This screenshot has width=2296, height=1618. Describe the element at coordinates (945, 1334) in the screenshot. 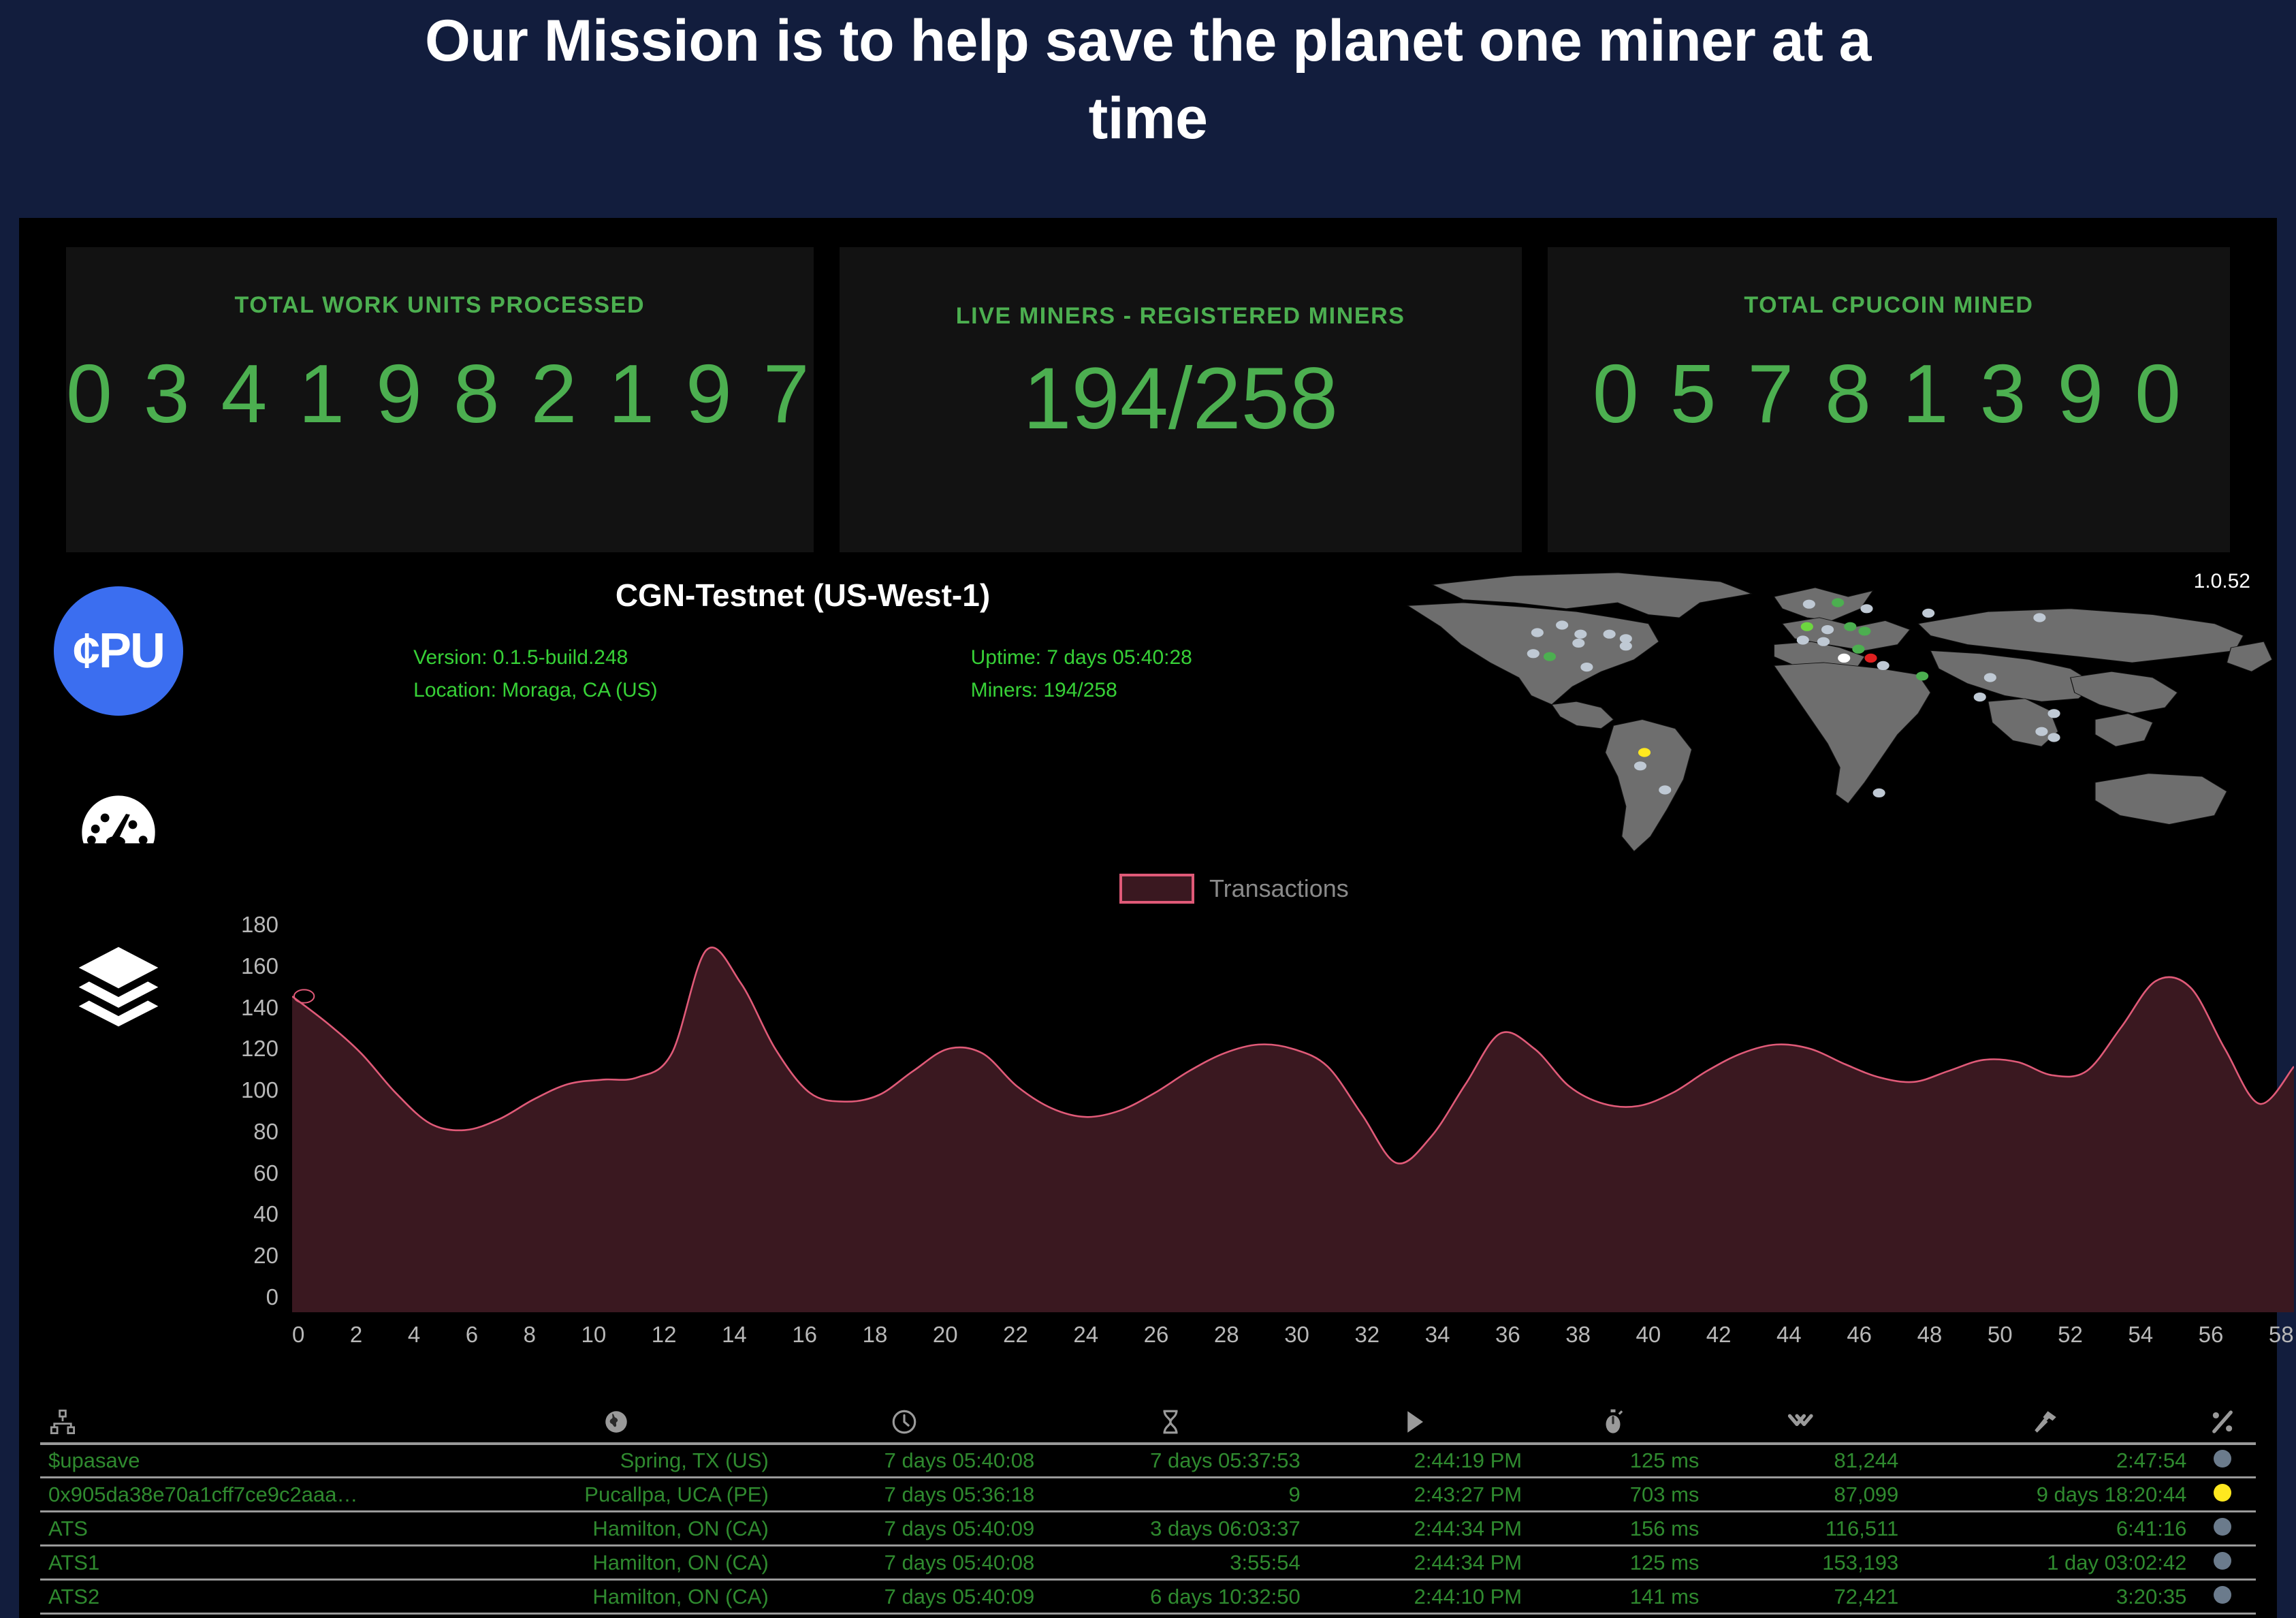

I see `x-tick: 20` at that location.